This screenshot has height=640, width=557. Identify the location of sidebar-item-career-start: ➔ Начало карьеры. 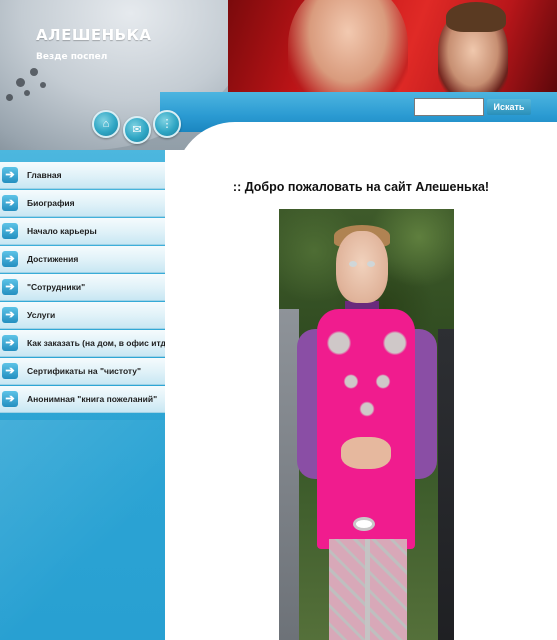
(82, 231).